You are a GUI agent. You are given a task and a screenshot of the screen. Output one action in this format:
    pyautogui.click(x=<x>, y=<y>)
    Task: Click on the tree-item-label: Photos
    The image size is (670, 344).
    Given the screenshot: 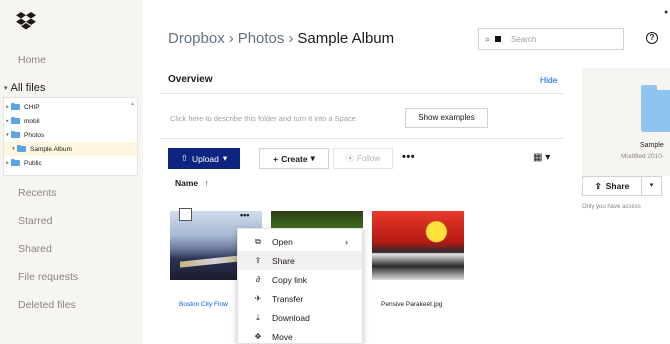 What is the action you would take?
    pyautogui.click(x=34, y=135)
    